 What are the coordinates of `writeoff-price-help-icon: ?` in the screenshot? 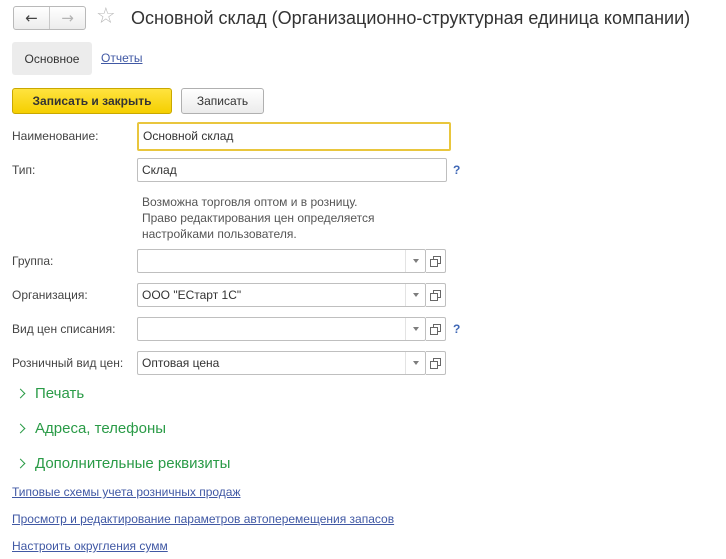 It's located at (456, 329).